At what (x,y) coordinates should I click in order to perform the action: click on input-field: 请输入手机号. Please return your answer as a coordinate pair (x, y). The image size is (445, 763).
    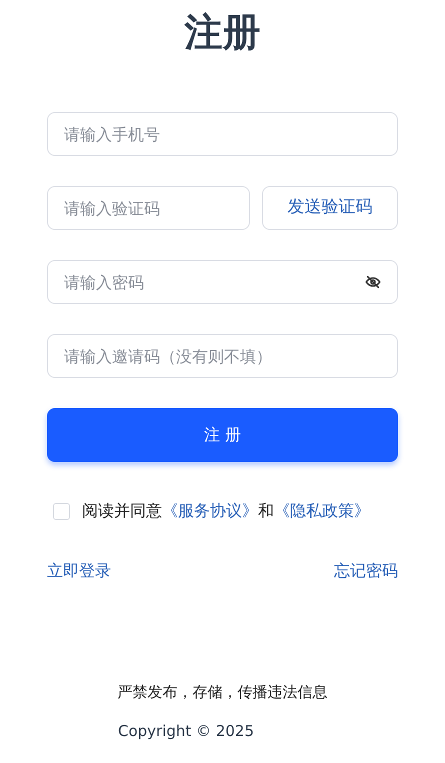
    Looking at the image, I should click on (222, 134).